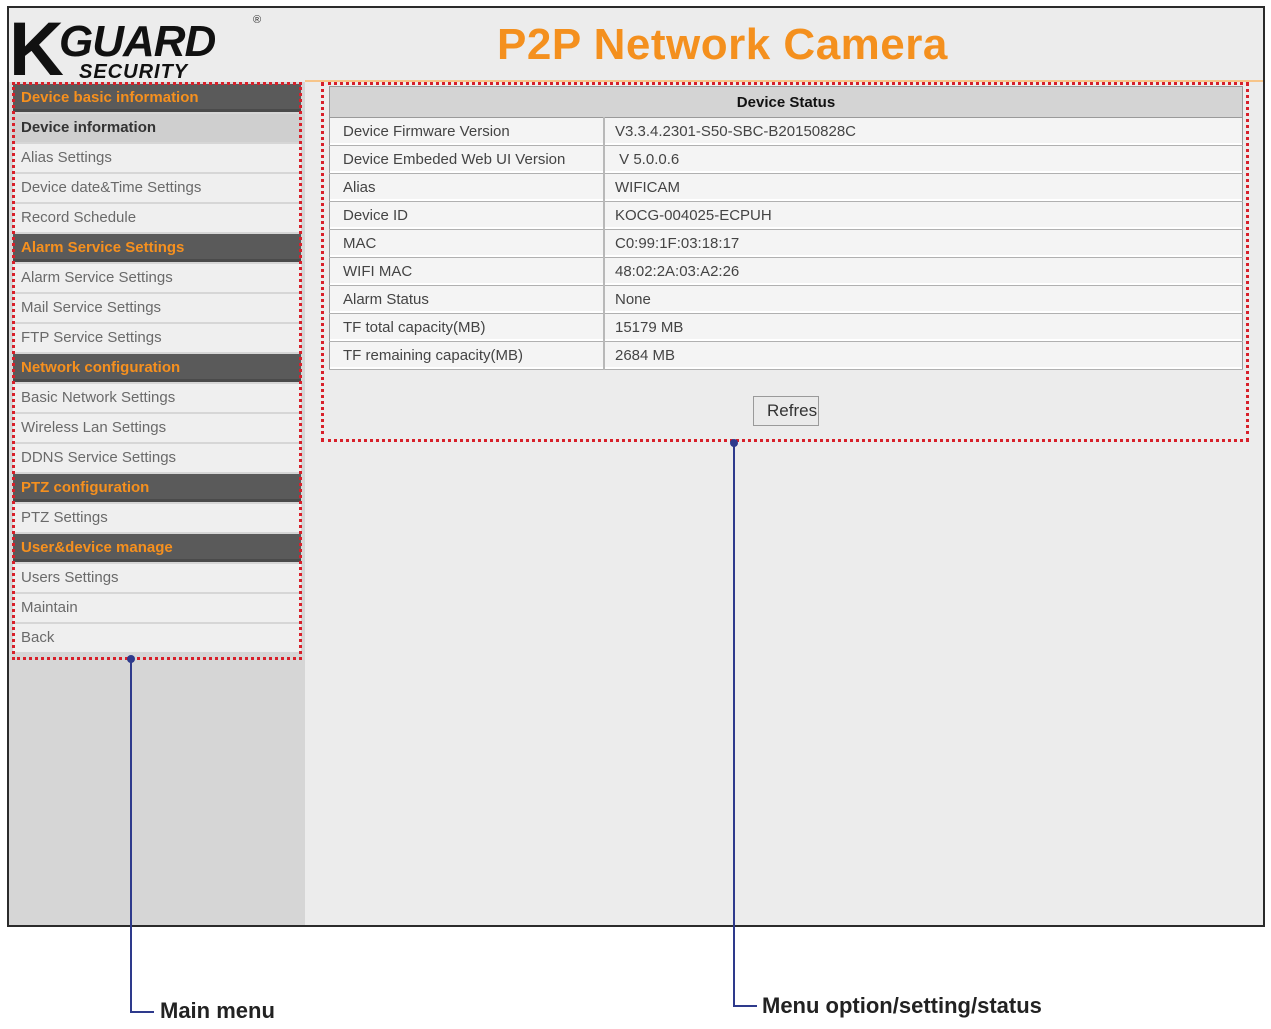  What do you see at coordinates (467, 131) in the screenshot?
I see `status-label: Device Firmware Version` at bounding box center [467, 131].